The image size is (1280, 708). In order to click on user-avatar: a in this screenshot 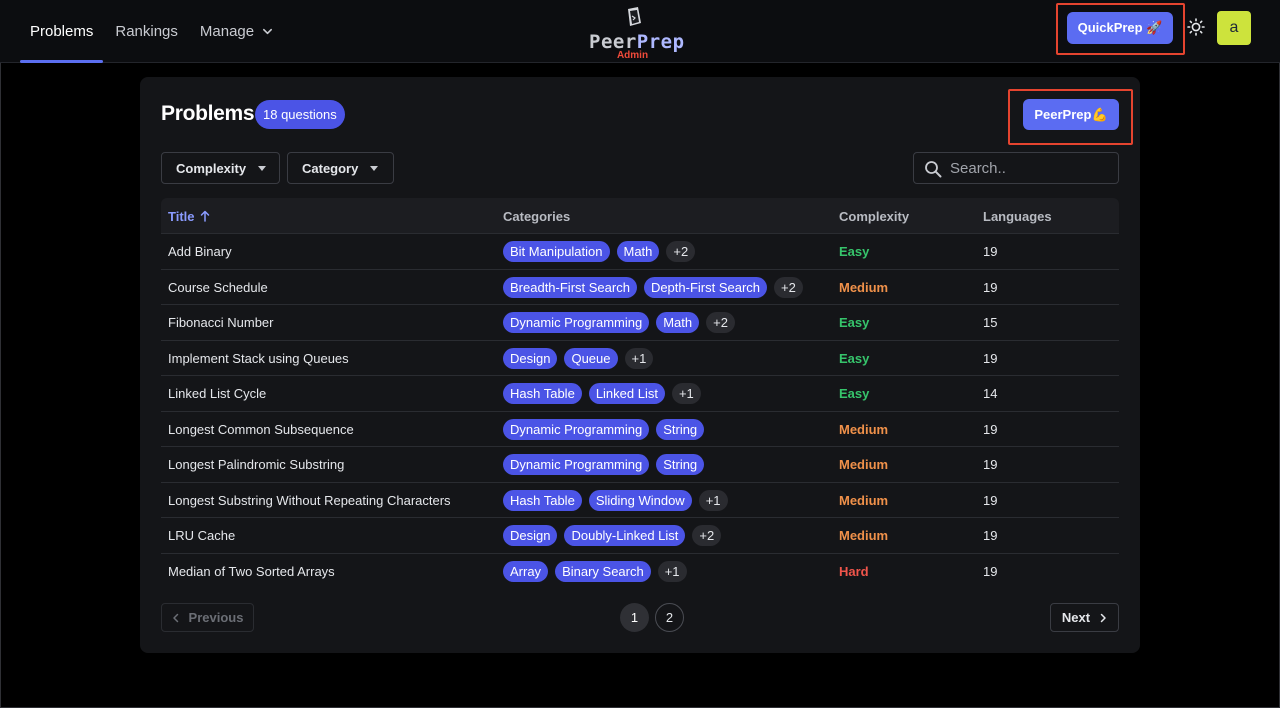, I will do `click(1234, 28)`.